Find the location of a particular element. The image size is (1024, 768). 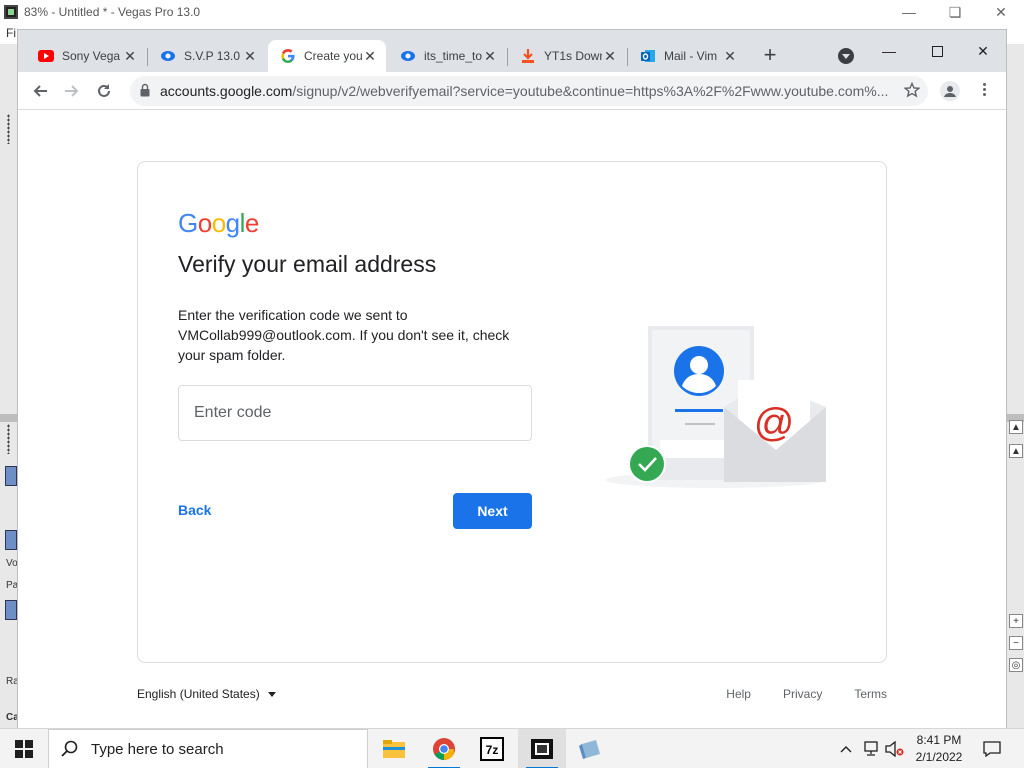

vegas-window-title: 83% - Untitled * - Vegas Pro 13.0 is located at coordinates (112, 12).